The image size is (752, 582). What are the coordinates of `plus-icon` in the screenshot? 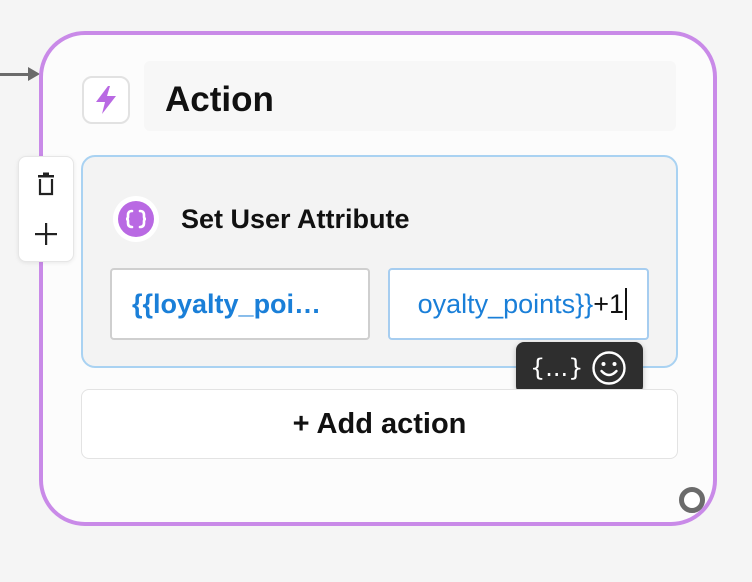 It's located at (46, 234).